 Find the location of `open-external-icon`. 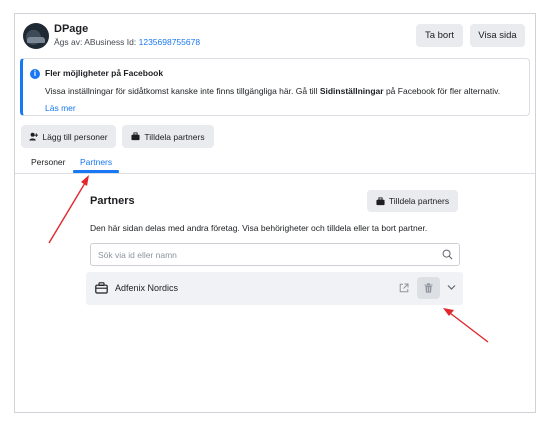

open-external-icon is located at coordinates (404, 288).